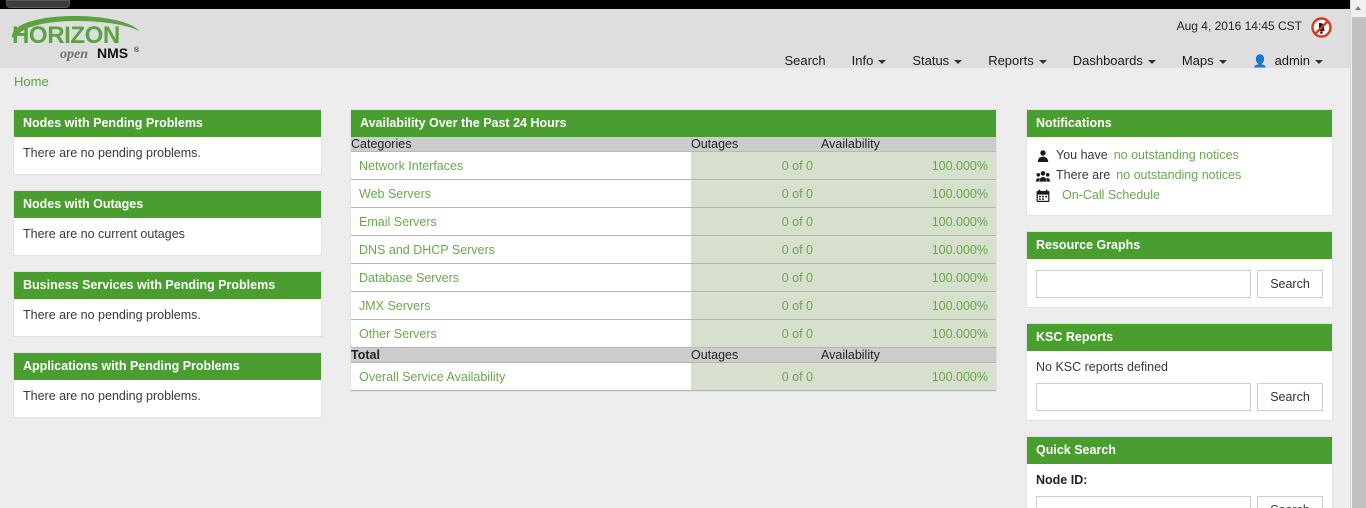 This screenshot has height=508, width=1366. What do you see at coordinates (521, 193) in the screenshot?
I see `category-link: Web Servers` at bounding box center [521, 193].